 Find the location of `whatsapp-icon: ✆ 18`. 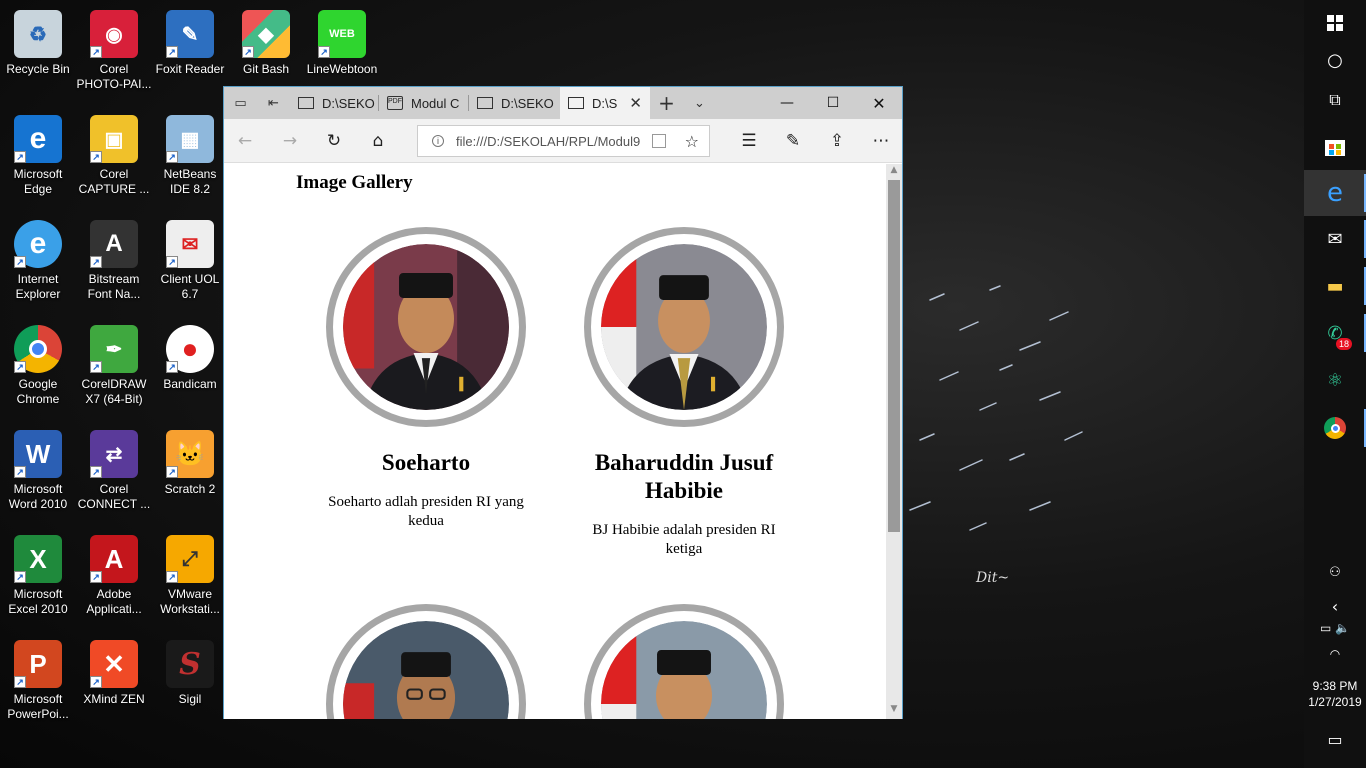

whatsapp-icon: ✆ 18 is located at coordinates (1335, 333).